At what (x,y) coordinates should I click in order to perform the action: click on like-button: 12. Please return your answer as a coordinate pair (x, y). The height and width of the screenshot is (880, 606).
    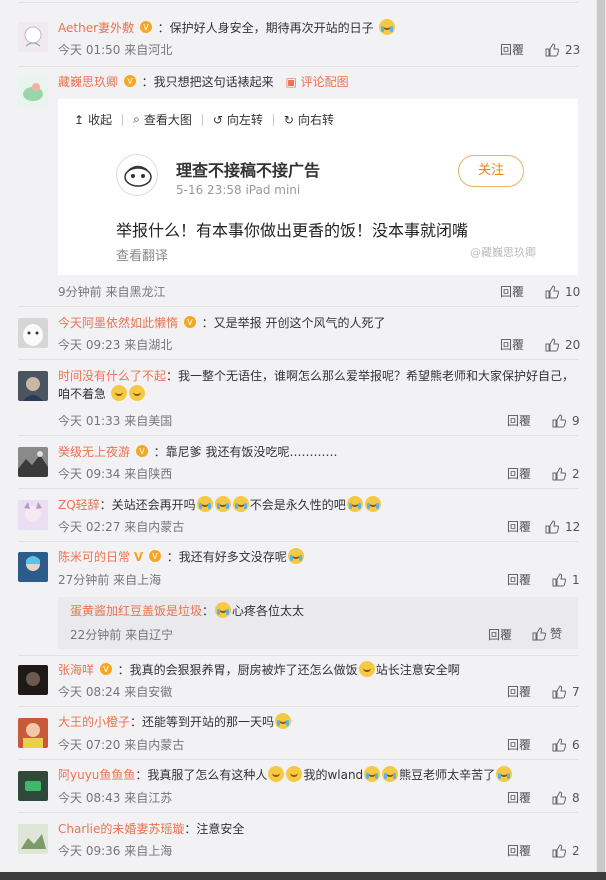
    Looking at the image, I should click on (562, 527).